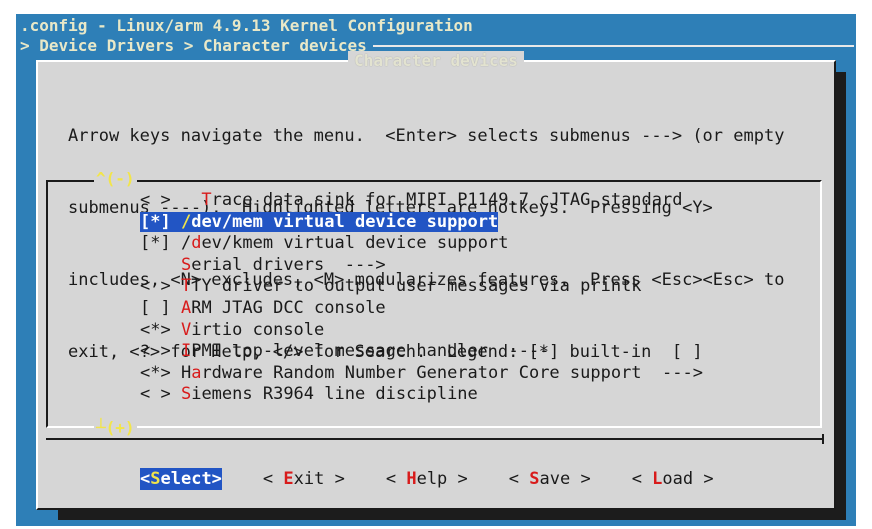  Describe the element at coordinates (115, 179) in the screenshot. I see `scroll-up-indicator: ^(-)` at that location.